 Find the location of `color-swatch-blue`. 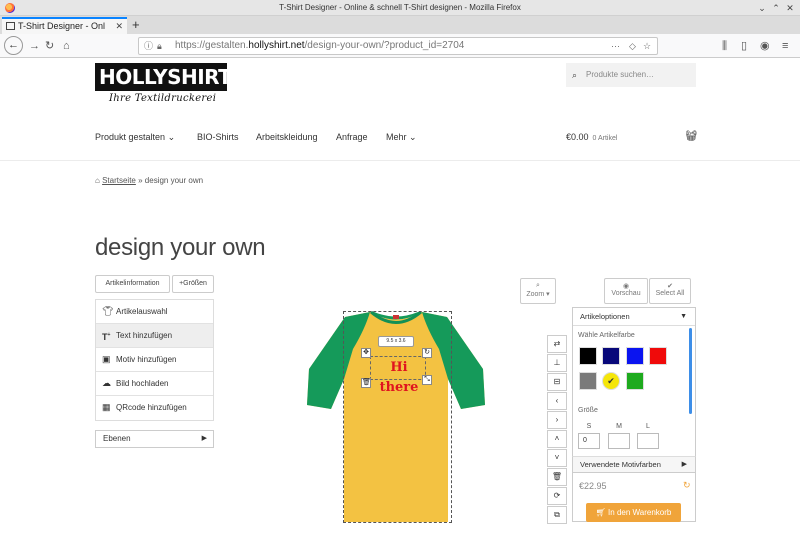

color-swatch-blue is located at coordinates (635, 356).